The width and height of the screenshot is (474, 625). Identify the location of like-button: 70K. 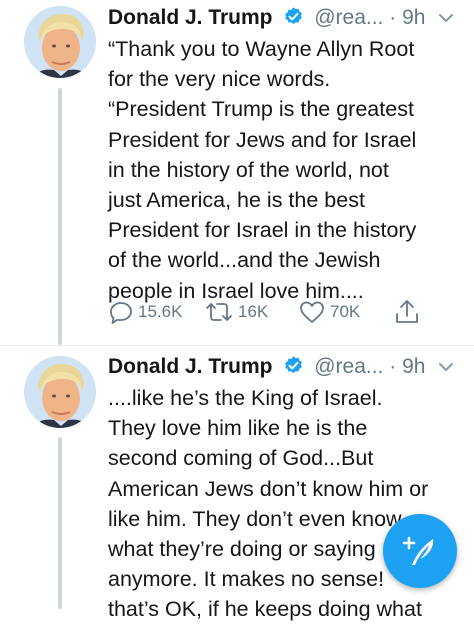
(329, 312).